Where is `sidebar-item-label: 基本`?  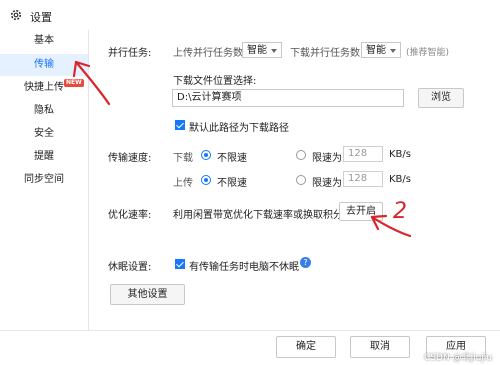 sidebar-item-label: 基本 is located at coordinates (44, 40).